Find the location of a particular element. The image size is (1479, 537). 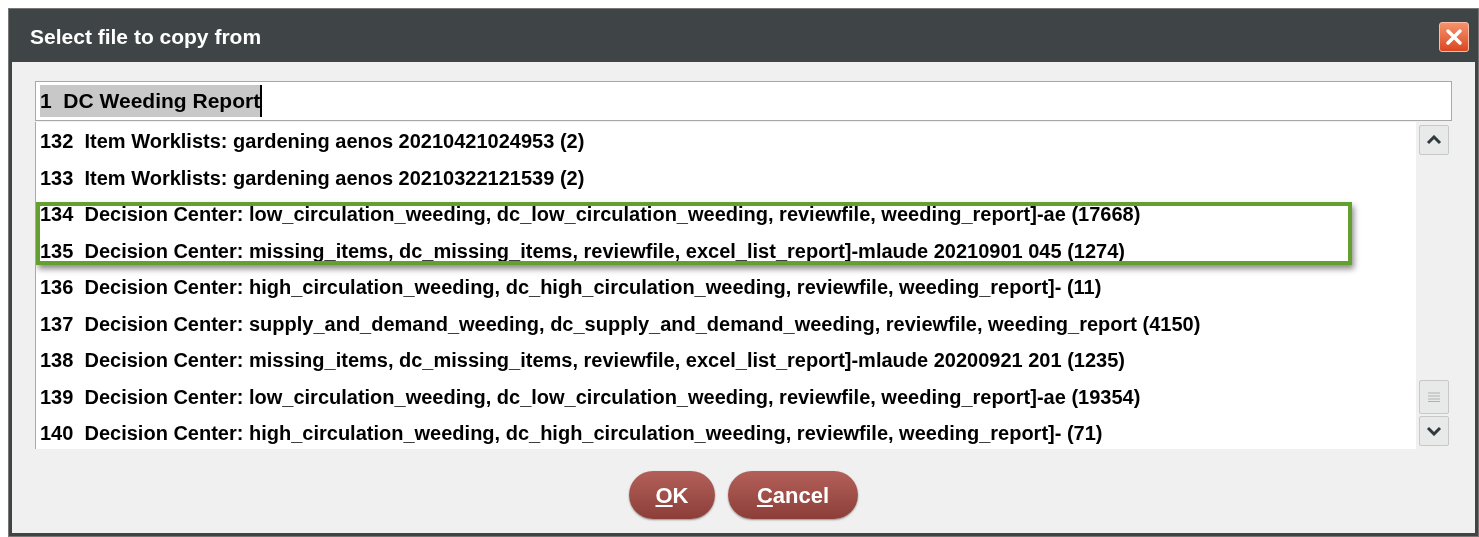

grip-icon is located at coordinates (1434, 397).